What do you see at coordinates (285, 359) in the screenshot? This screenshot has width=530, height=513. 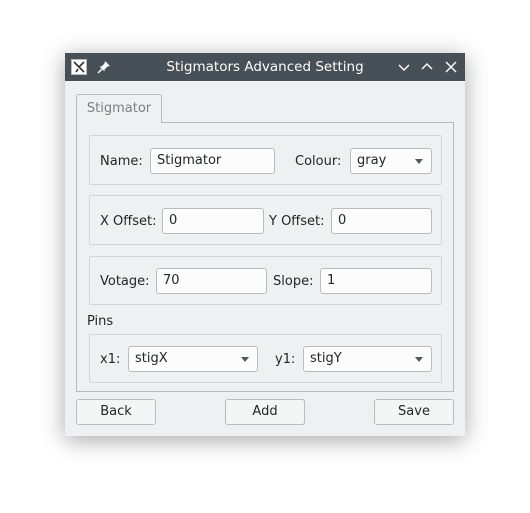 I see `y1-label: y1:` at bounding box center [285, 359].